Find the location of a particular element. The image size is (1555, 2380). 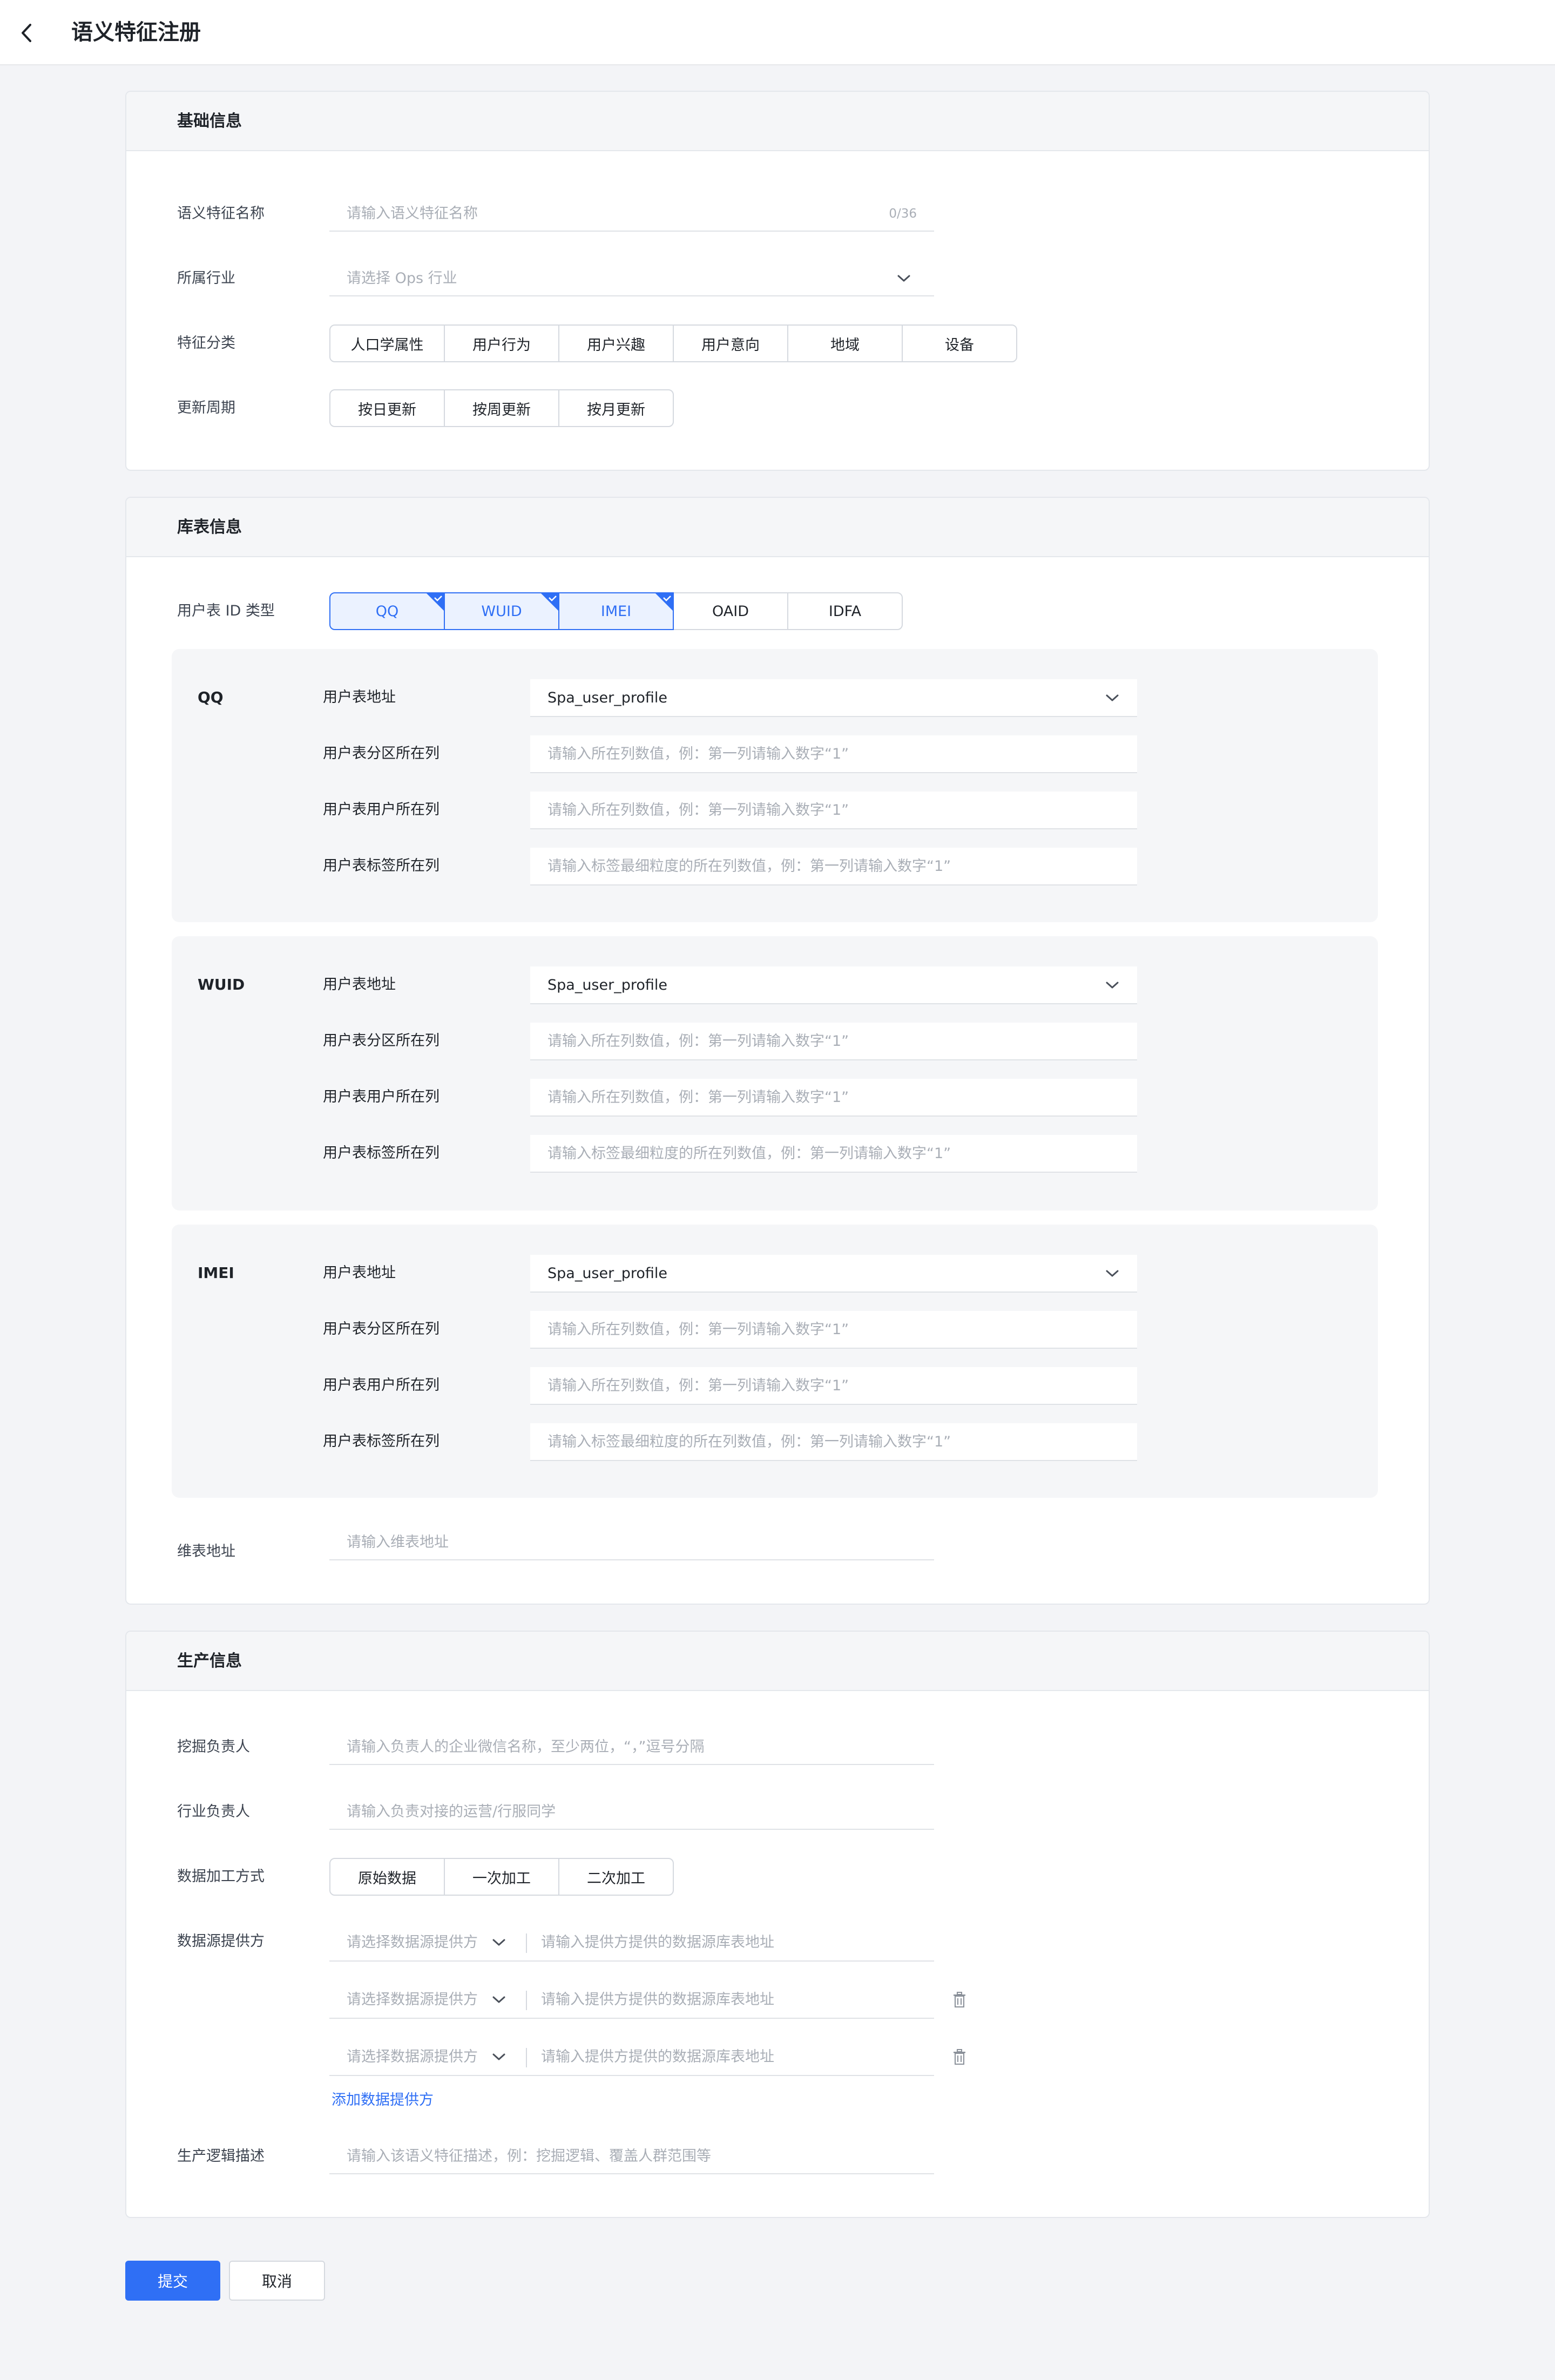

provider-label: 数据源提供方 is located at coordinates (221, 1941).